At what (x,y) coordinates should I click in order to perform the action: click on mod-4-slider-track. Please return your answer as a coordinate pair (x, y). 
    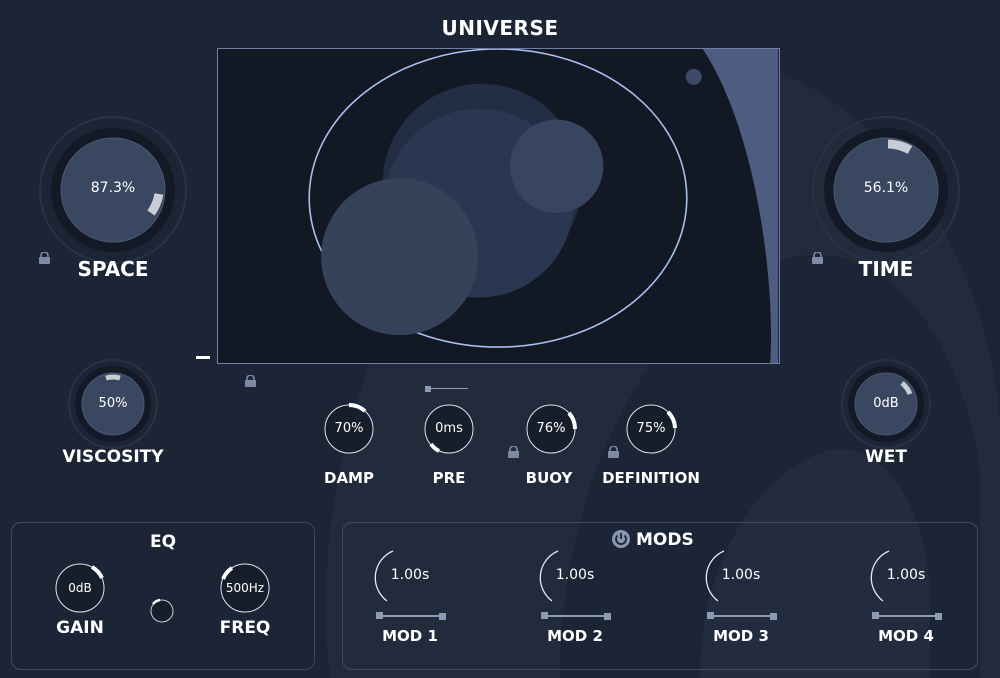
    Looking at the image, I should click on (907, 616).